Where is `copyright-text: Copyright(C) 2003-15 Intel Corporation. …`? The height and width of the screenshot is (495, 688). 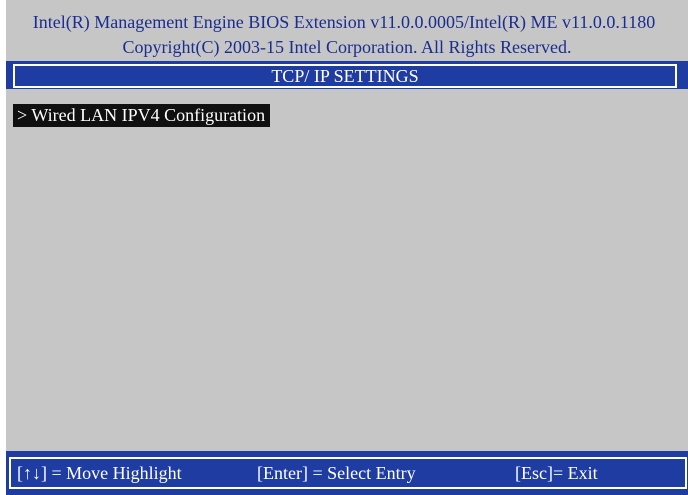 copyright-text: Copyright(C) 2003-15 Intel Corporation. … is located at coordinates (347, 47).